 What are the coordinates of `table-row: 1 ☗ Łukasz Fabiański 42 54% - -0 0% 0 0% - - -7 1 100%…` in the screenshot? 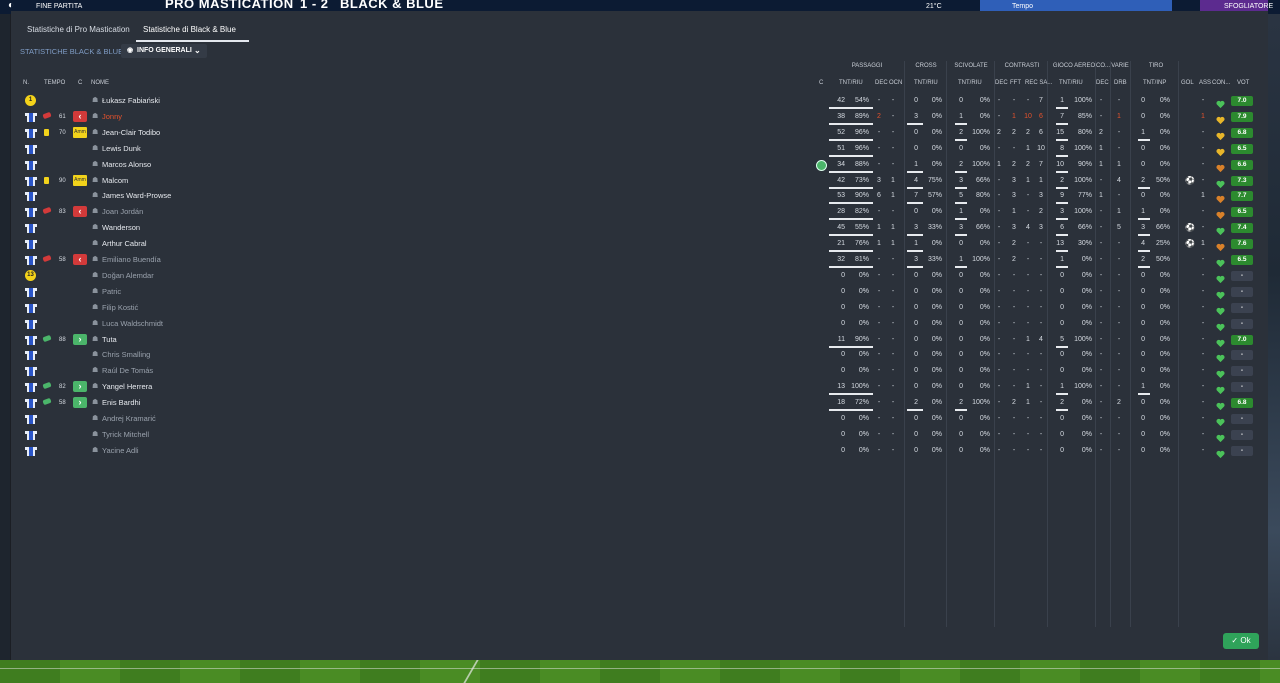 It's located at (639, 101).